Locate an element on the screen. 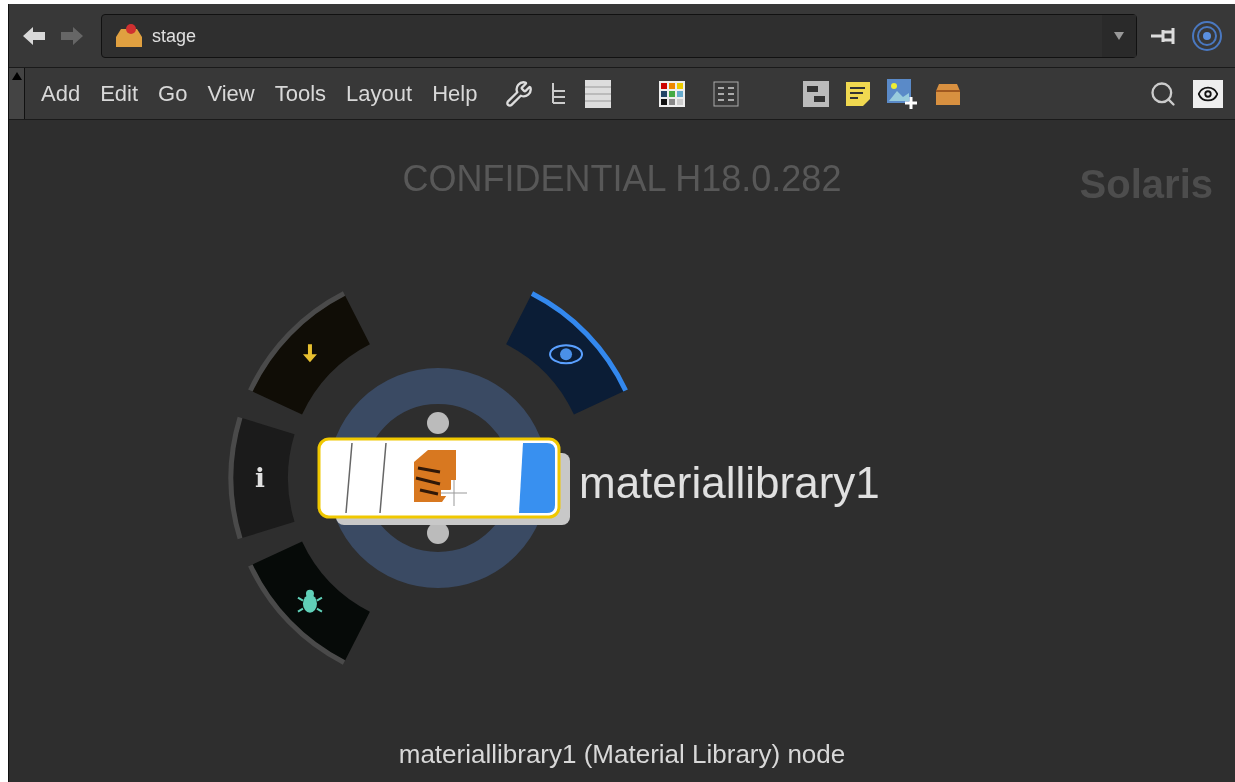  output-connector is located at coordinates (438, 533).